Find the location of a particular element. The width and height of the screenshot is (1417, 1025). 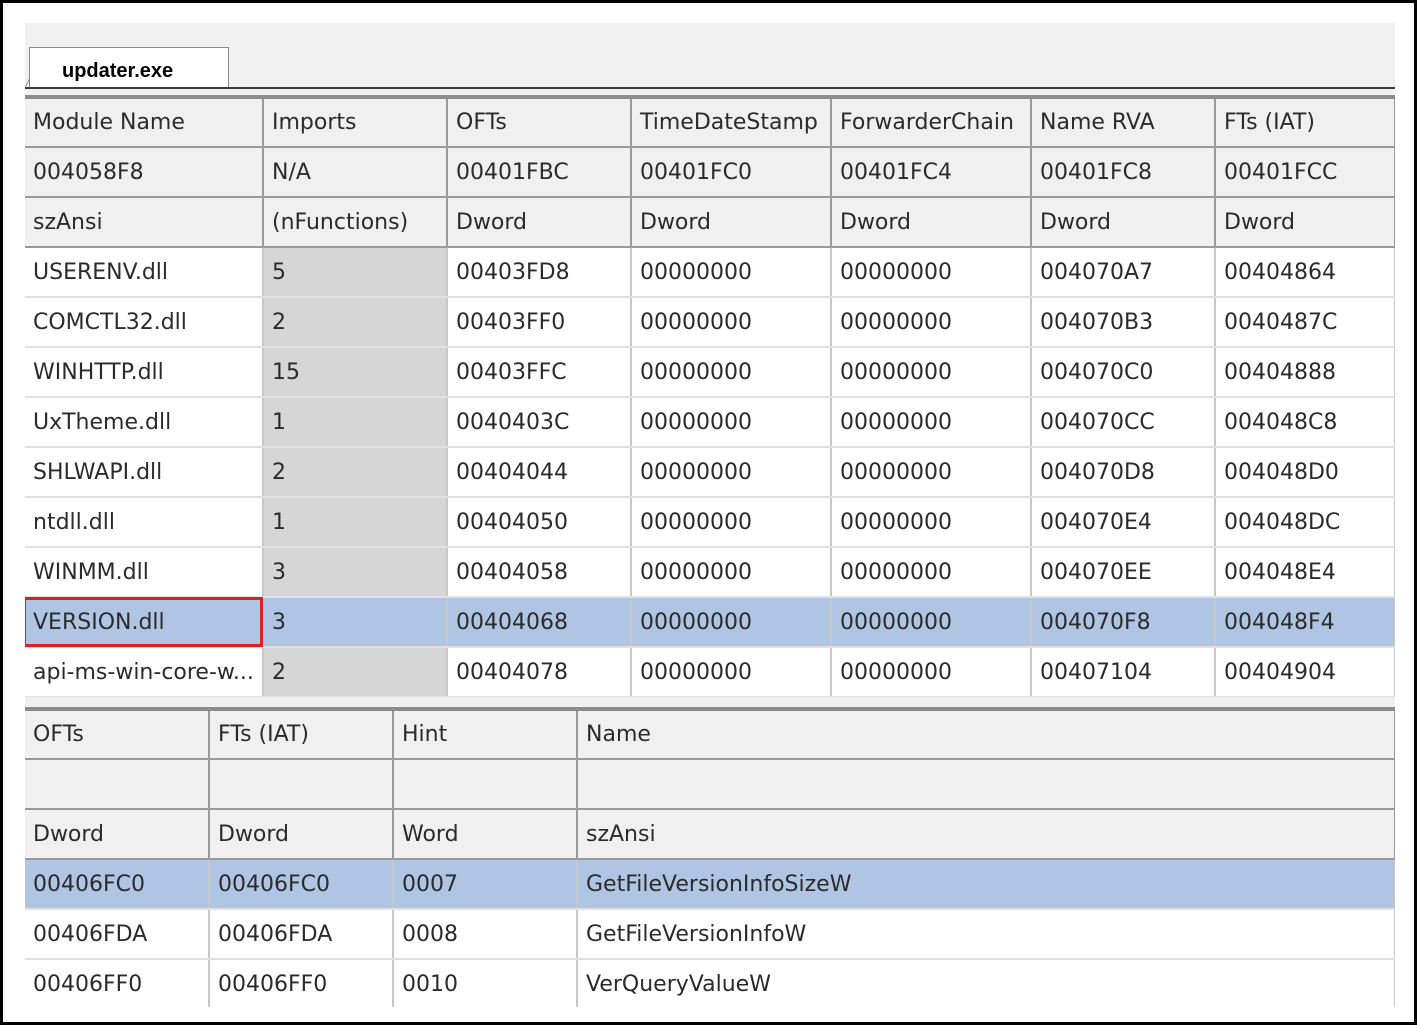

upper-header-cell: Imports is located at coordinates (355, 122).